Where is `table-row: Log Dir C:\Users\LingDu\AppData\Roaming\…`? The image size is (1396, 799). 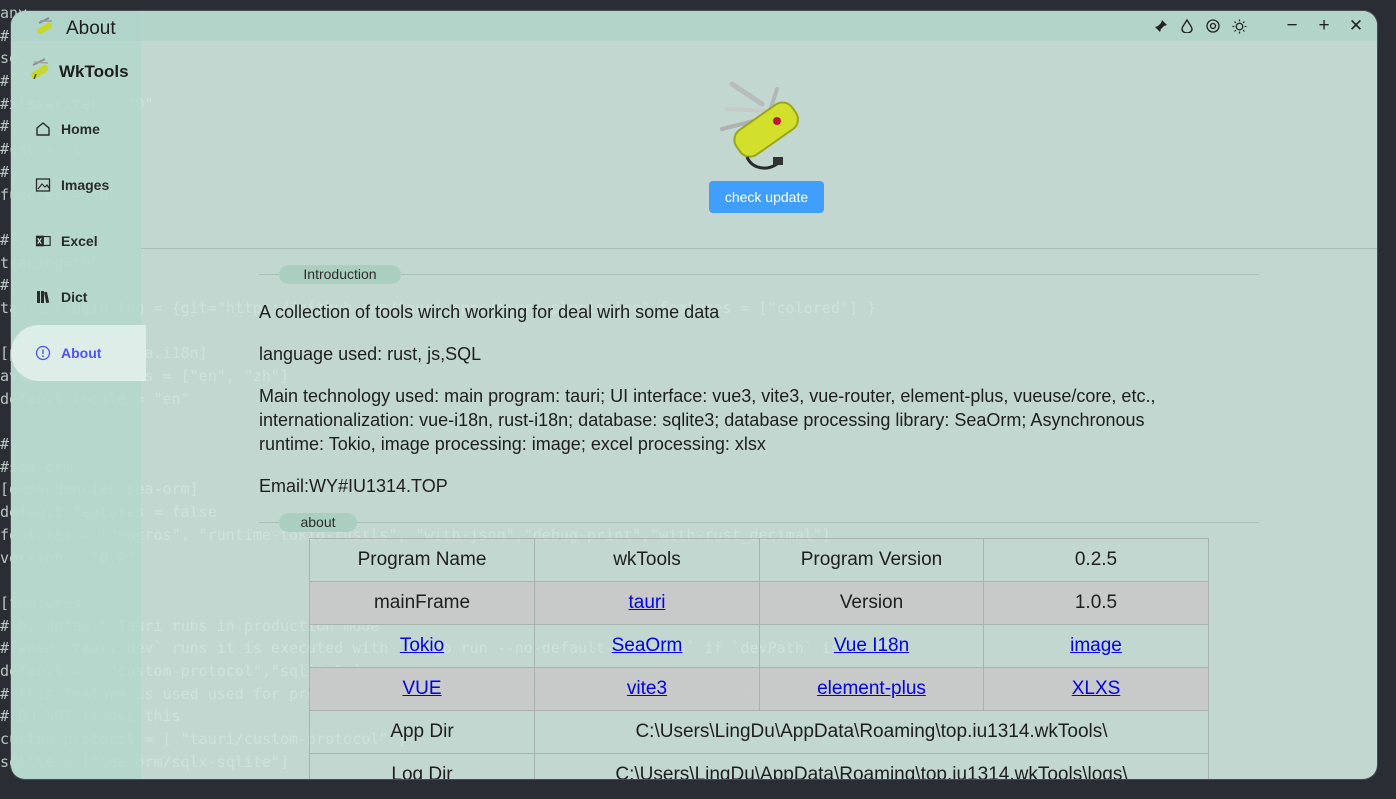 table-row: Log Dir C:\Users\LingDu\AppData\Roaming\… is located at coordinates (759, 766).